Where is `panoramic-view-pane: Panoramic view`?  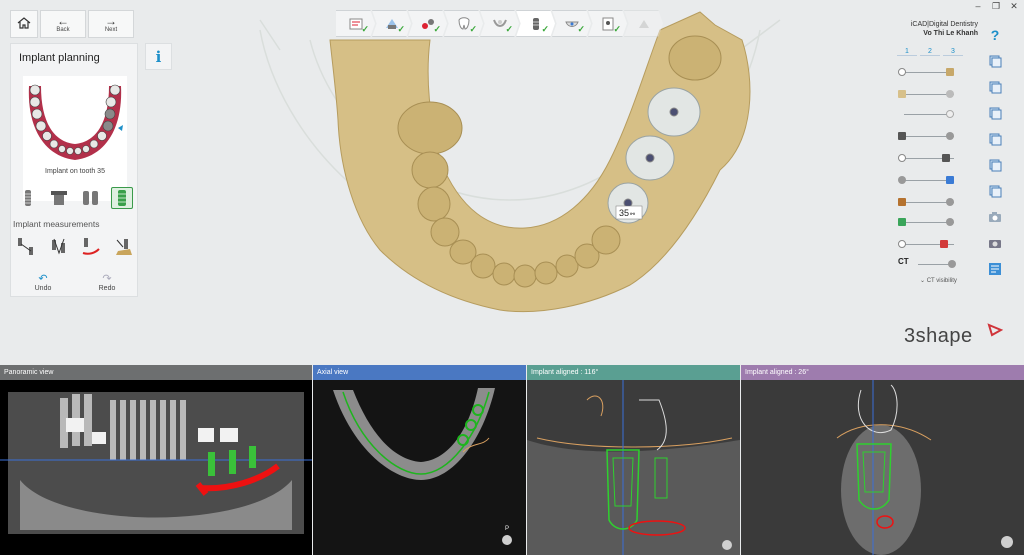 panoramic-view-pane: Panoramic view is located at coordinates (156, 460).